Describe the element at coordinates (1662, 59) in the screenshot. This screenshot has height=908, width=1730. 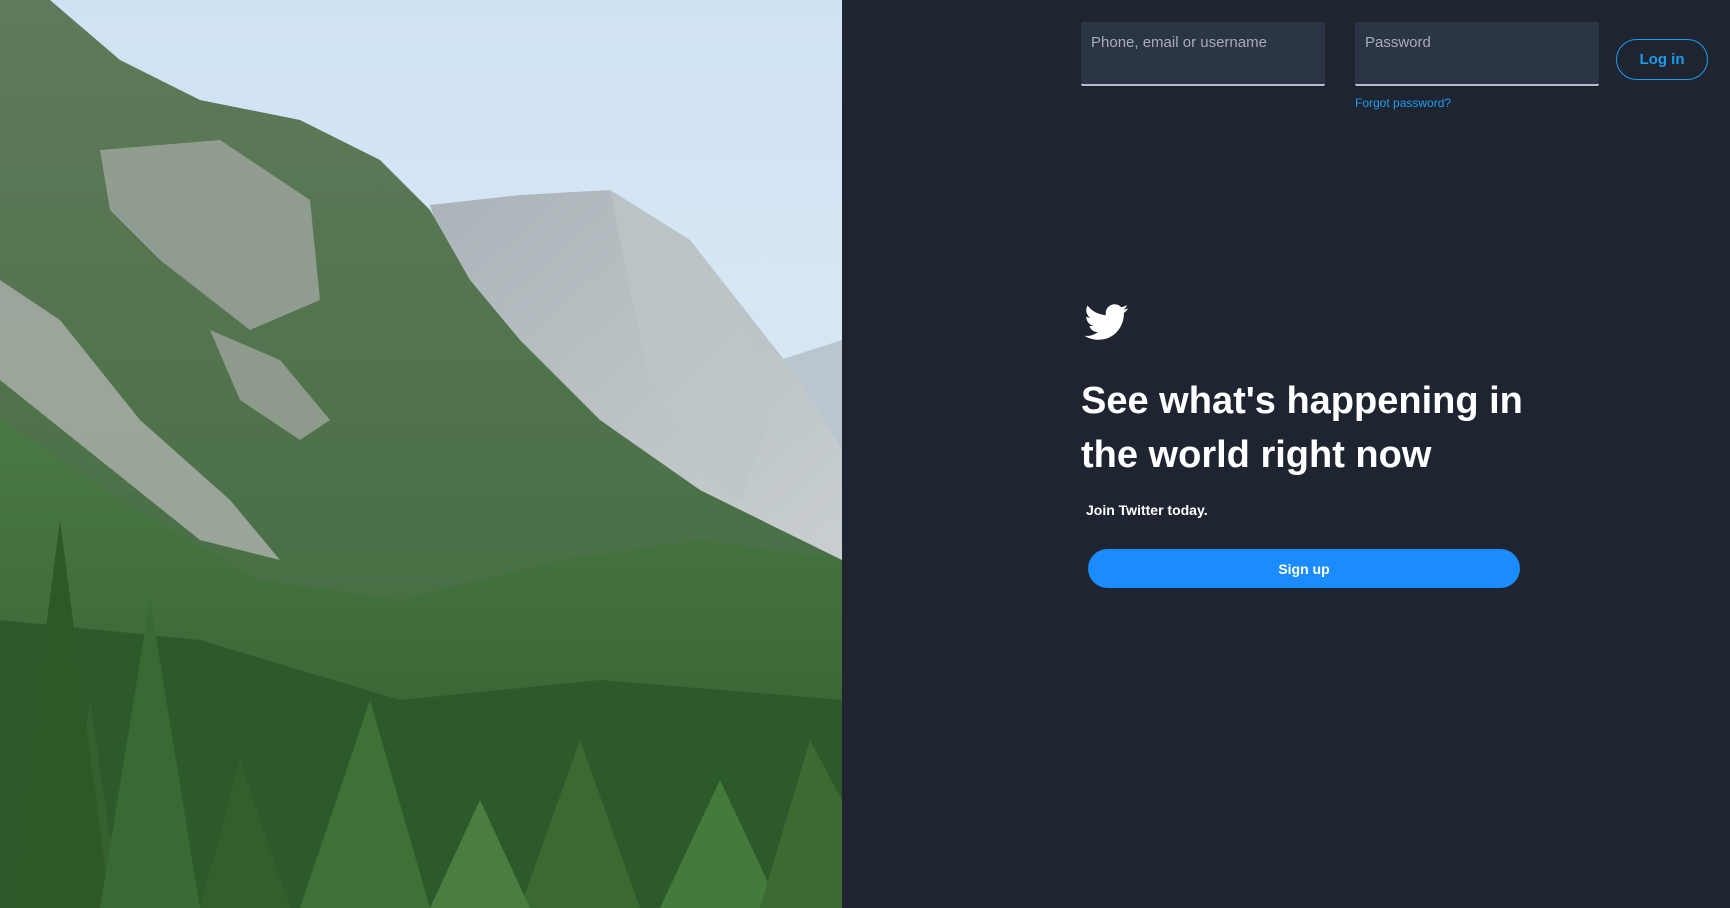
I see `login-button: Log in` at that location.